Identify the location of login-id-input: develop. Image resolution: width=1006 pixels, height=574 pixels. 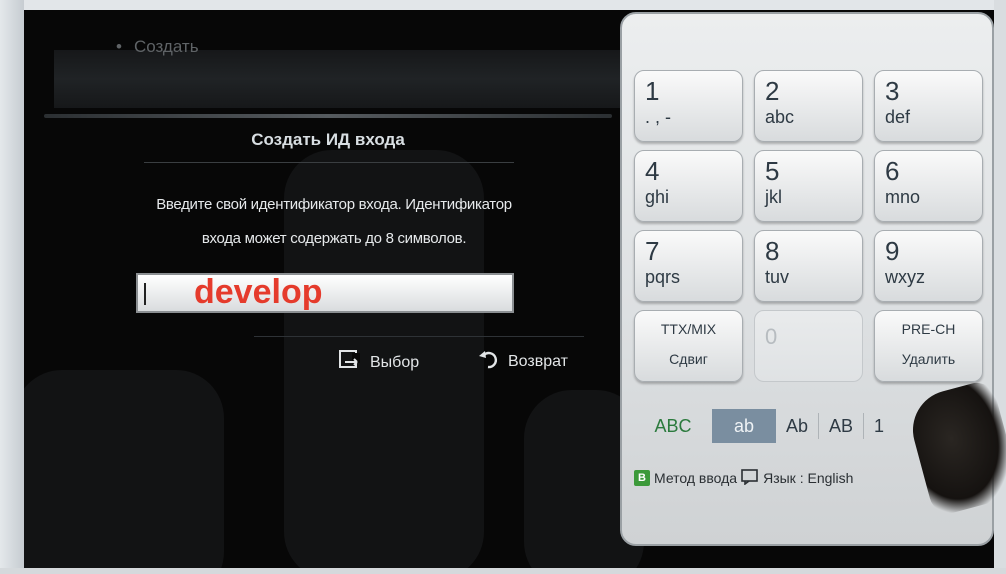
(325, 293).